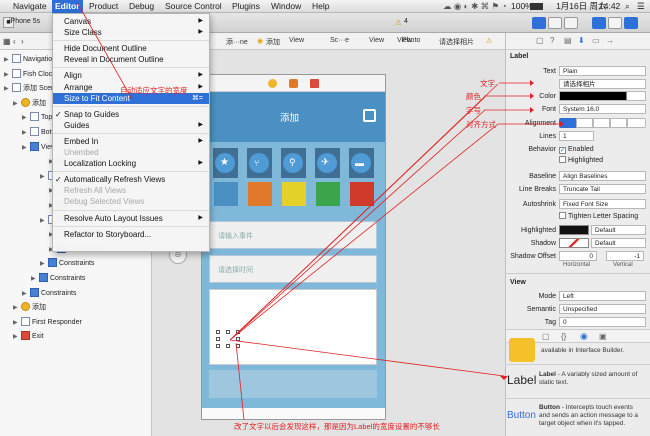  Describe the element at coordinates (154, 90) in the screenshot. I see `annotation-size-to-fit: 自动适应文字的宽度` at that location.